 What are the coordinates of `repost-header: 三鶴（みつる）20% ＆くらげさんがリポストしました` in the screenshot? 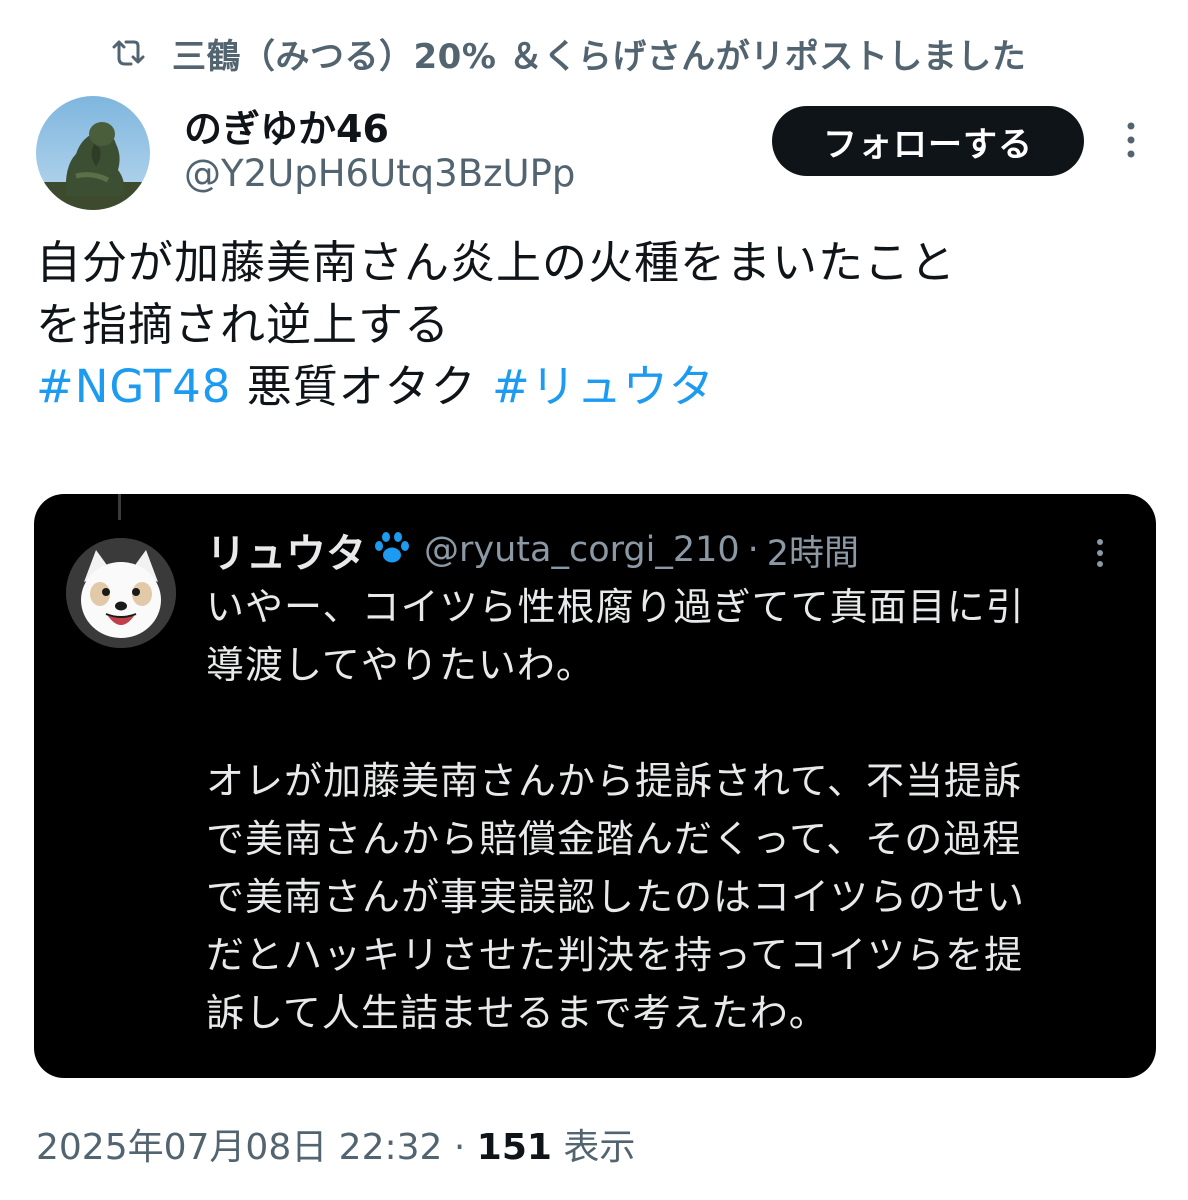 It's located at (569, 53).